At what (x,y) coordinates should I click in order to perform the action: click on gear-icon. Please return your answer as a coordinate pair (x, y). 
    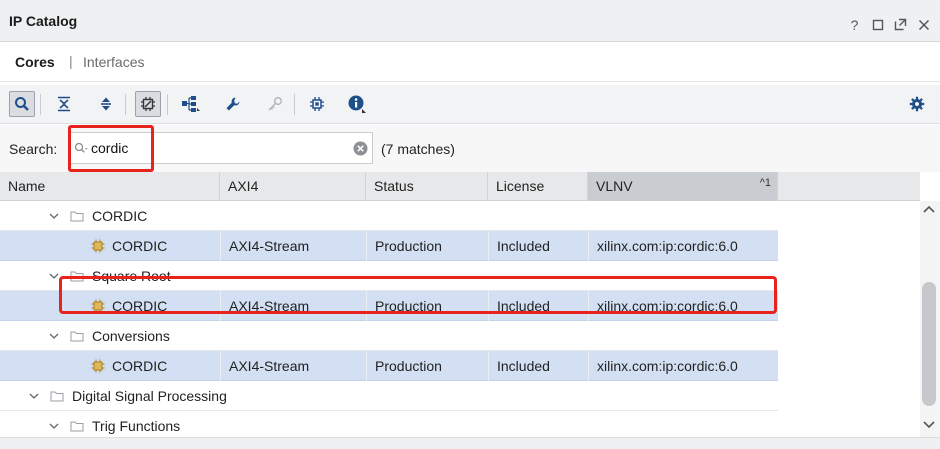
    Looking at the image, I should click on (917, 104).